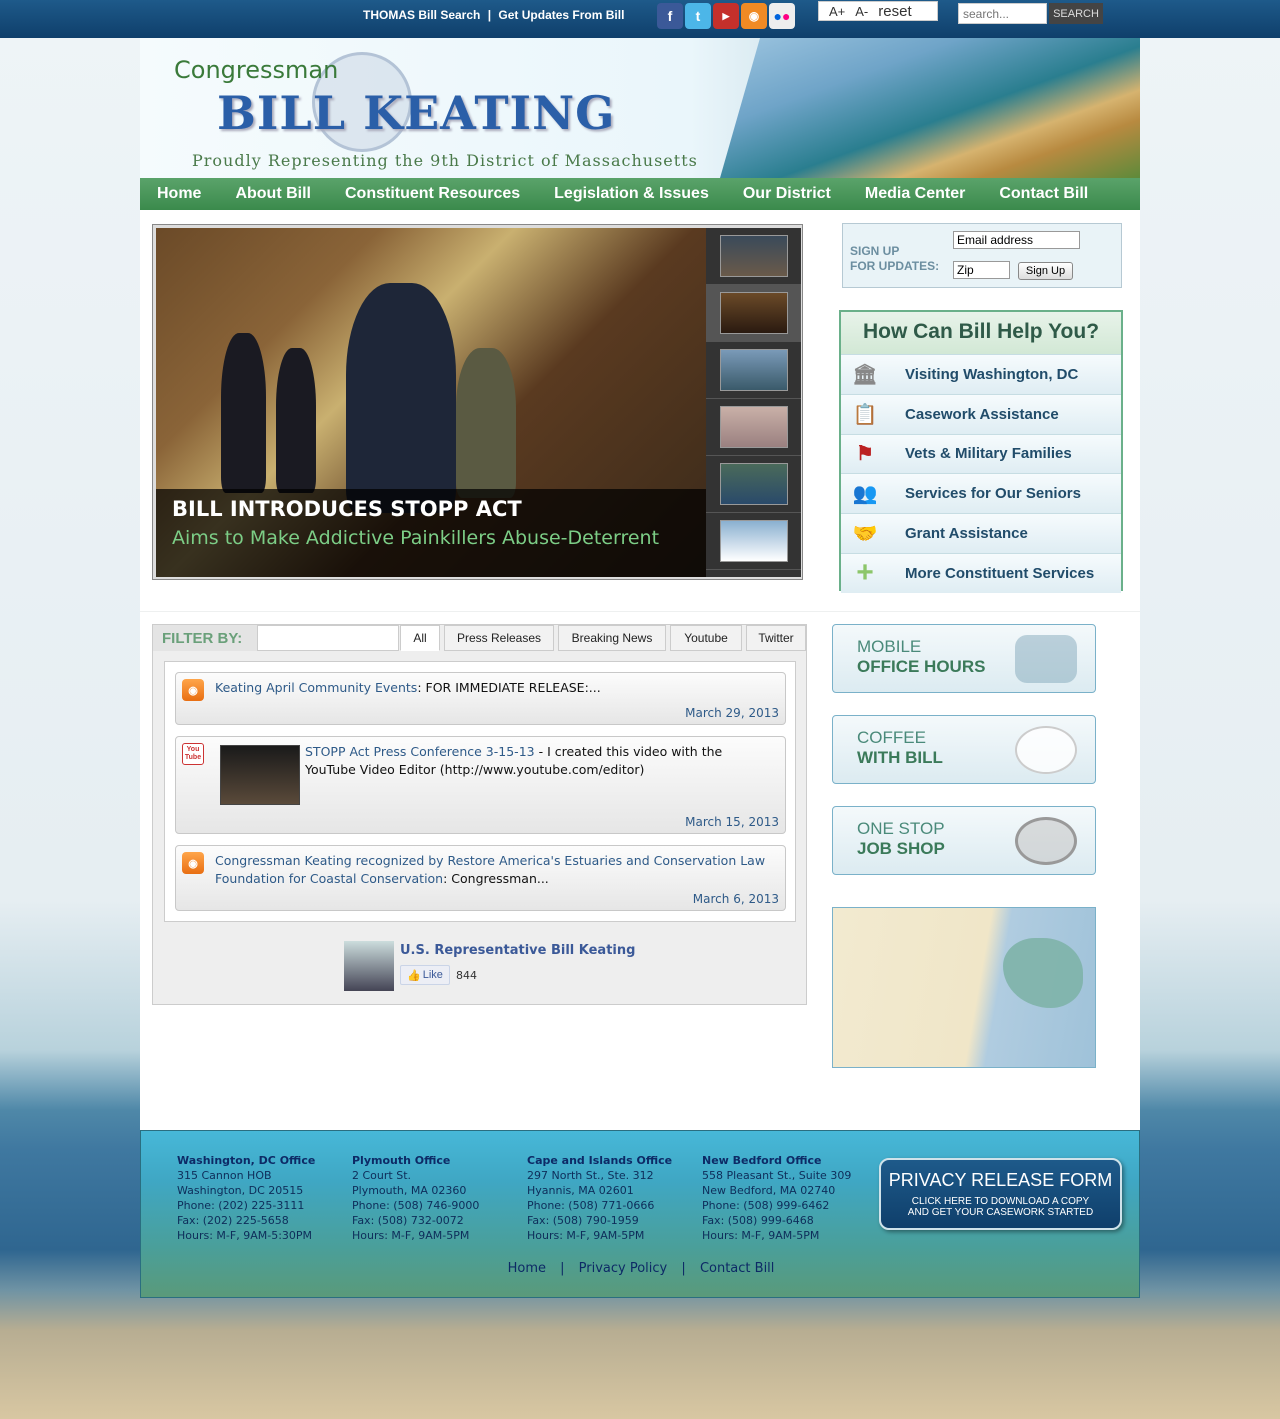  I want to click on thomas-bill-search-link: THOMAS Bill Search, so click(421, 15).